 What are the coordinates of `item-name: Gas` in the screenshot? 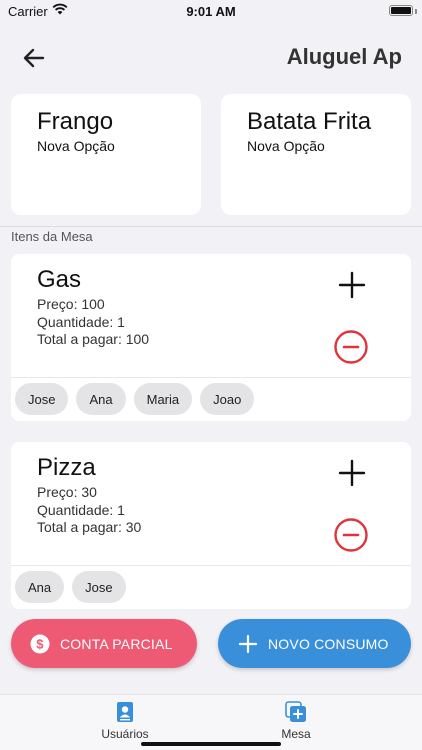 It's located at (59, 279).